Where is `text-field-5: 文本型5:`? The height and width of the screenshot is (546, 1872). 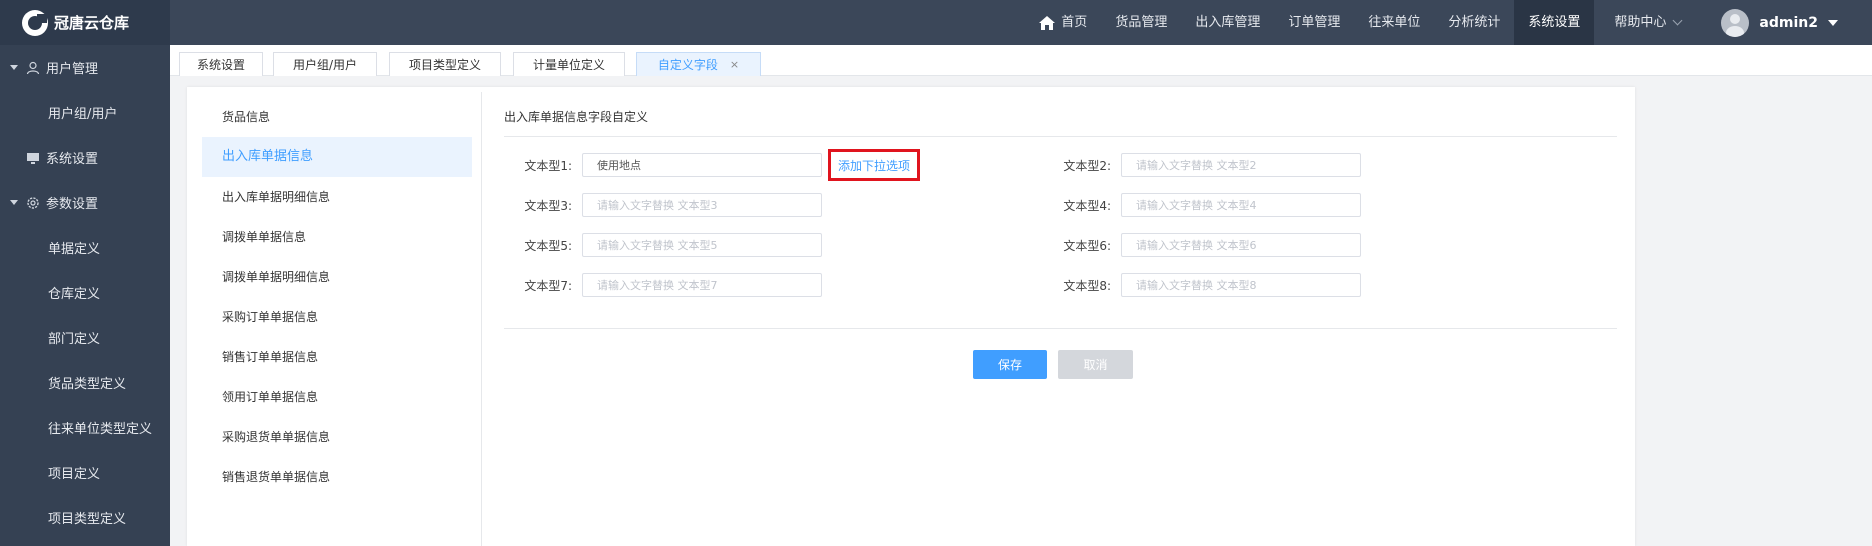 text-field-5: 文本型5: is located at coordinates (671, 245).